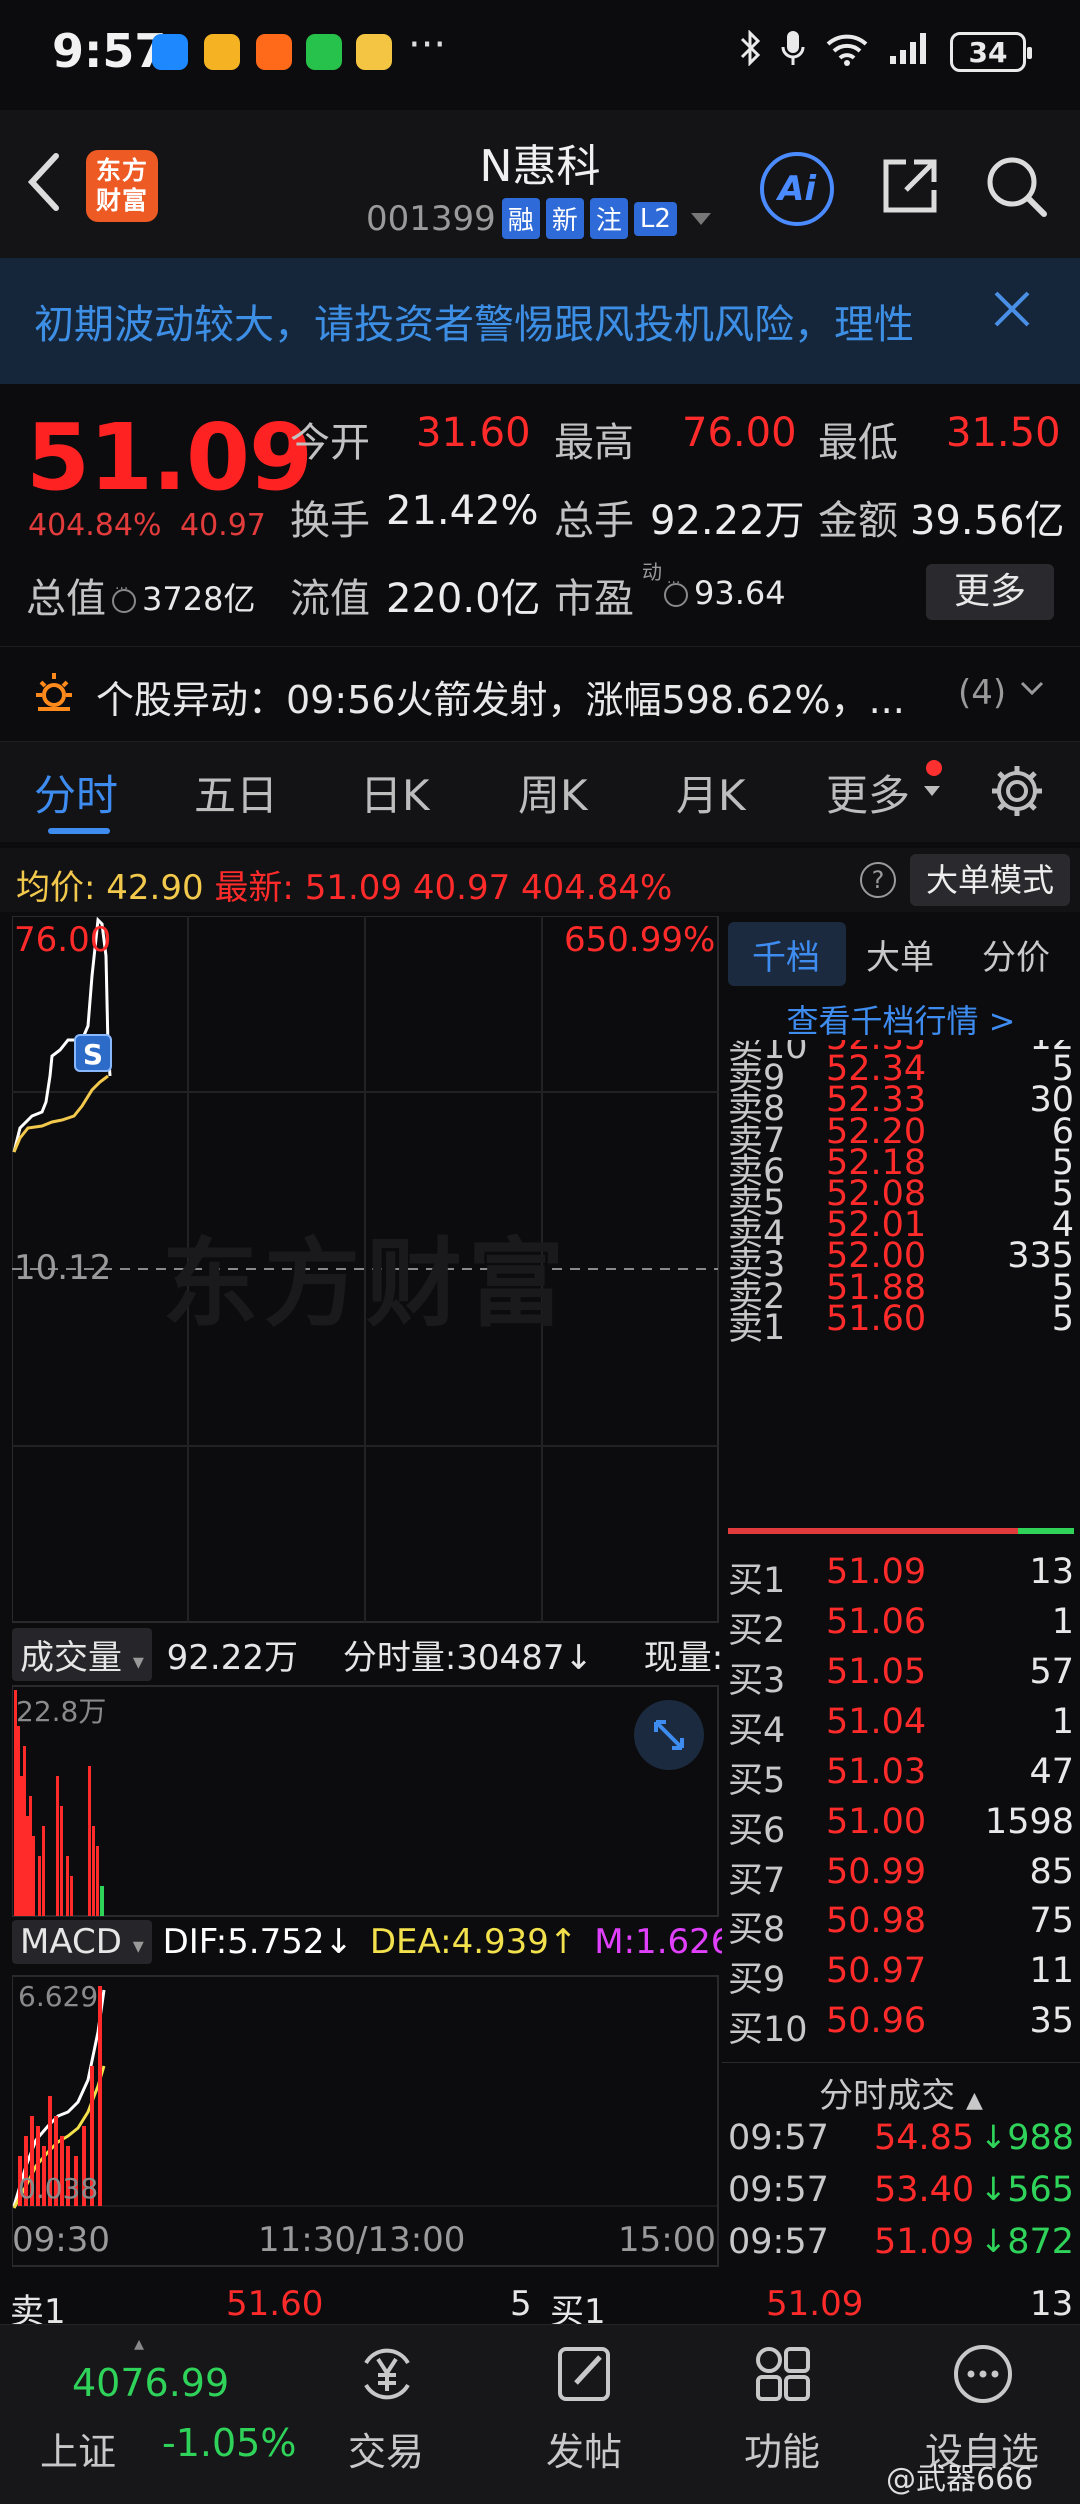  What do you see at coordinates (901, 1577) in the screenshot?
I see `bid-row: 买1 51.09 13` at bounding box center [901, 1577].